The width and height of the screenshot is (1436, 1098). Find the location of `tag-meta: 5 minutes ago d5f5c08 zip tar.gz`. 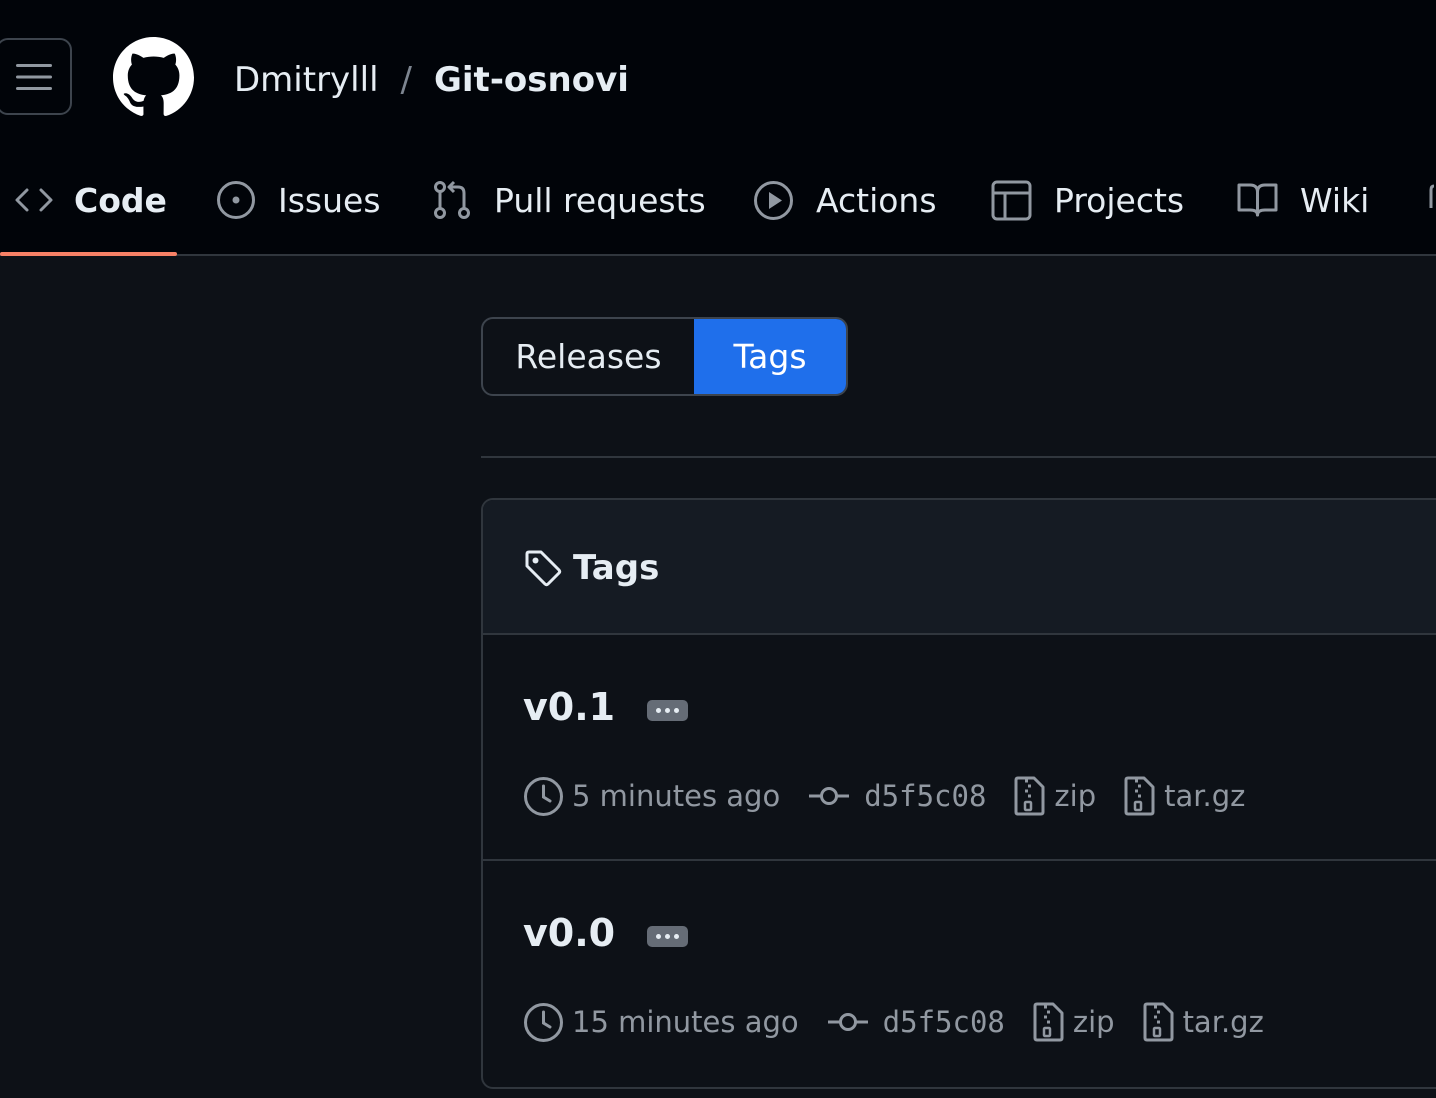

tag-meta: 5 minutes ago d5f5c08 zip tar.gz is located at coordinates (884, 796).